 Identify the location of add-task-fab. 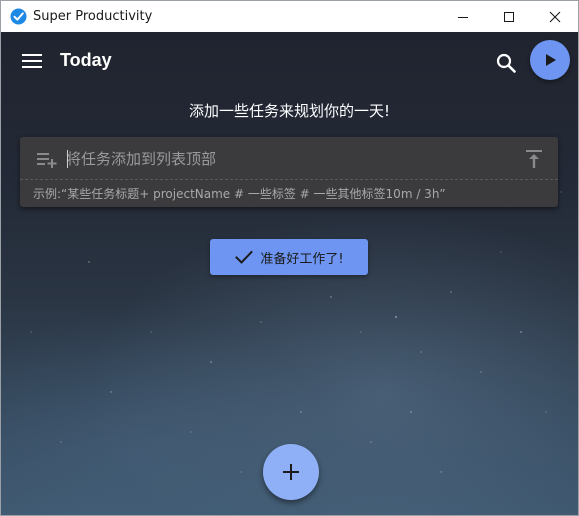
(291, 472).